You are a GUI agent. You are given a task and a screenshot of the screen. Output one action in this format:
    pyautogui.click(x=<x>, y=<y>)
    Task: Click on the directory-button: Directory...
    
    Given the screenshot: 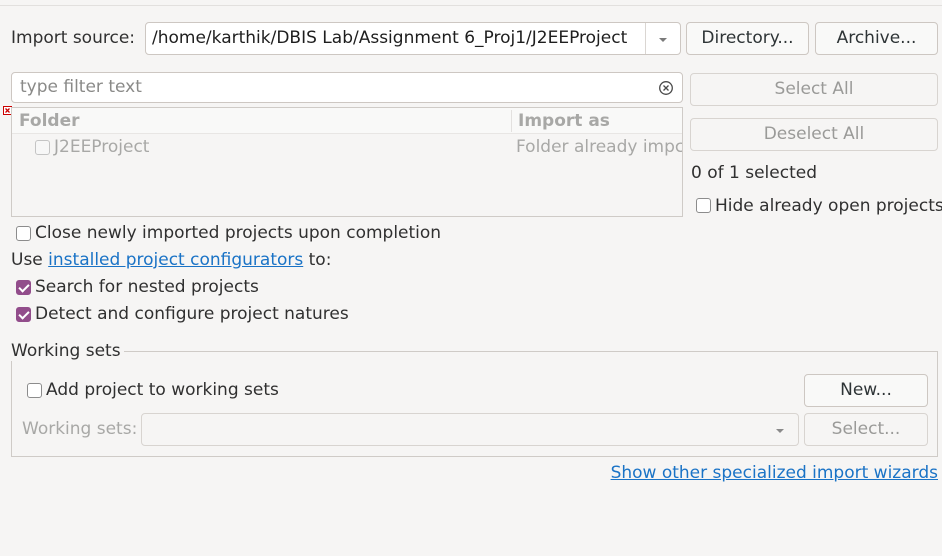 What is the action you would take?
    pyautogui.click(x=747, y=38)
    